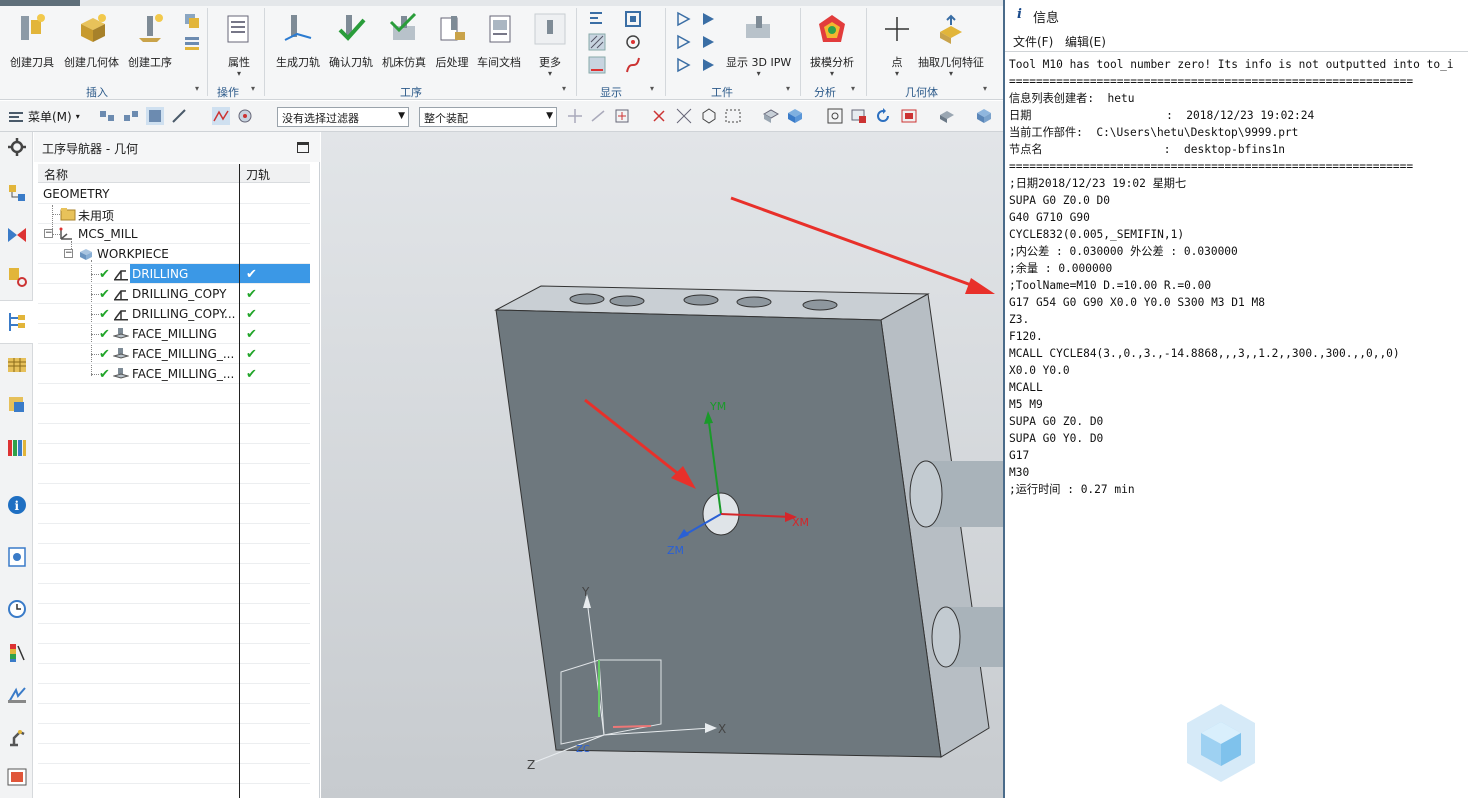 The height and width of the screenshot is (798, 1468). I want to click on menu-edit: 编辑(E), so click(1085, 41).